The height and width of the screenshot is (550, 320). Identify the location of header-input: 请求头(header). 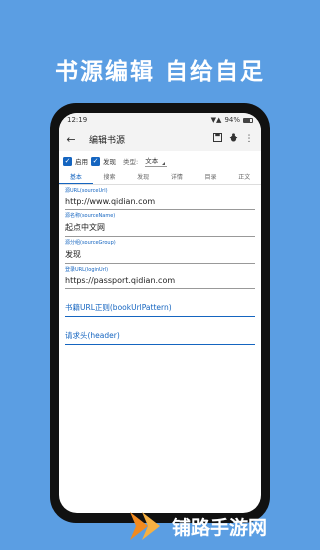
(160, 332).